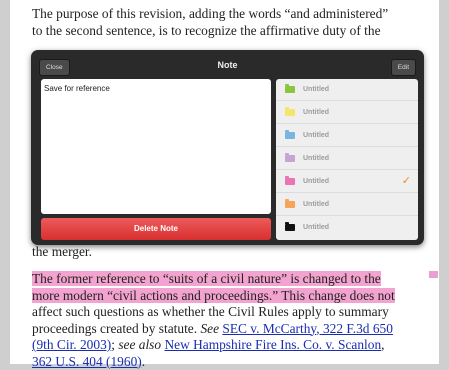 This screenshot has width=449, height=370. Describe the element at coordinates (71, 344) in the screenshot. I see `citation-link-mccarthy-court: (9th Cir. 2003)` at that location.